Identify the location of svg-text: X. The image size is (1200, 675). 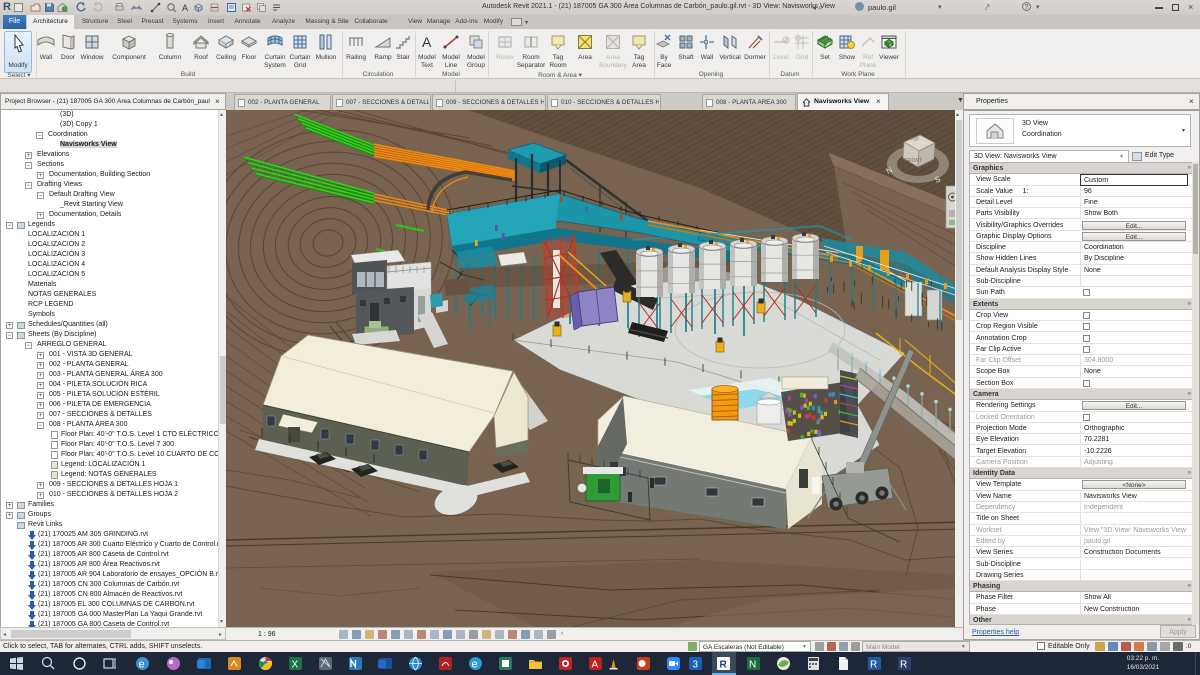
(295, 665).